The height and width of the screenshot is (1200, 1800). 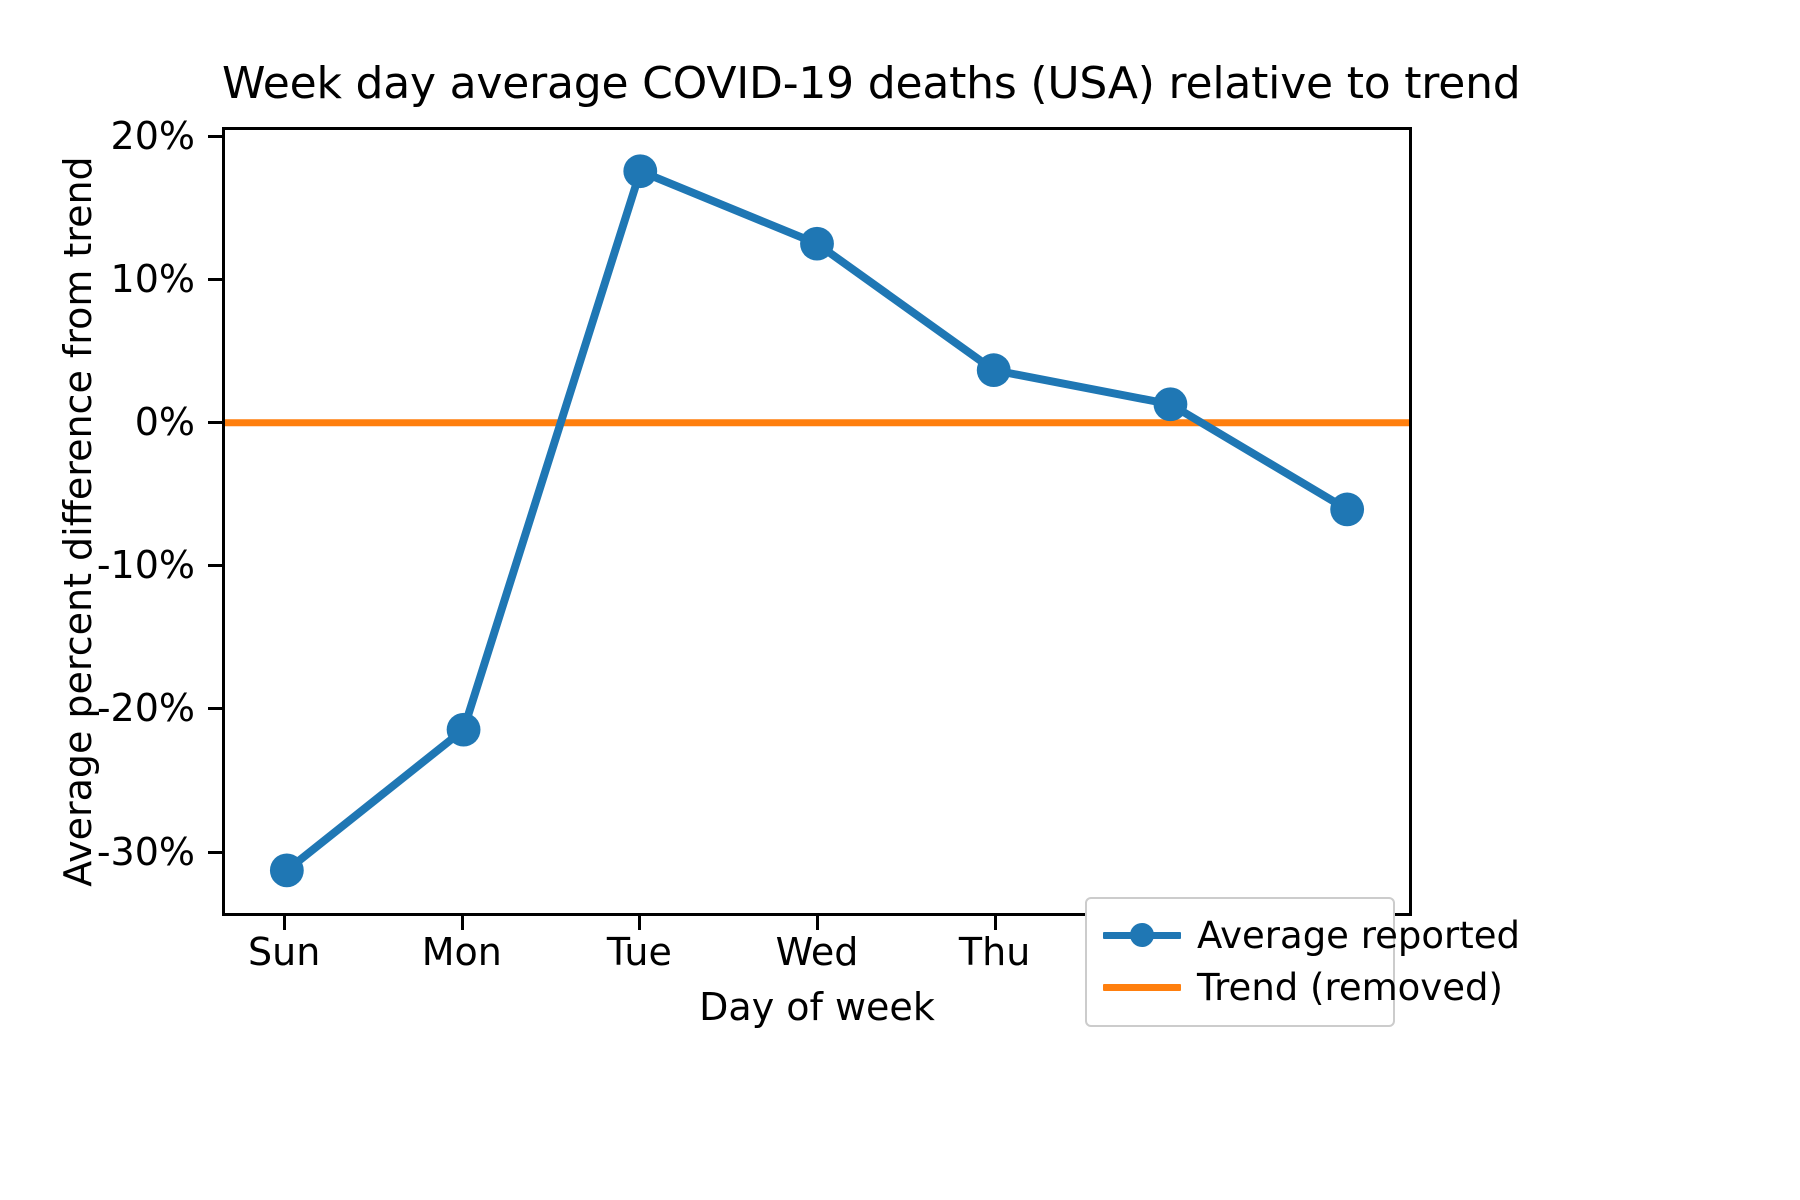 I want to click on legend-item-trend-removed: Trend (removed), so click(x=1301, y=987).